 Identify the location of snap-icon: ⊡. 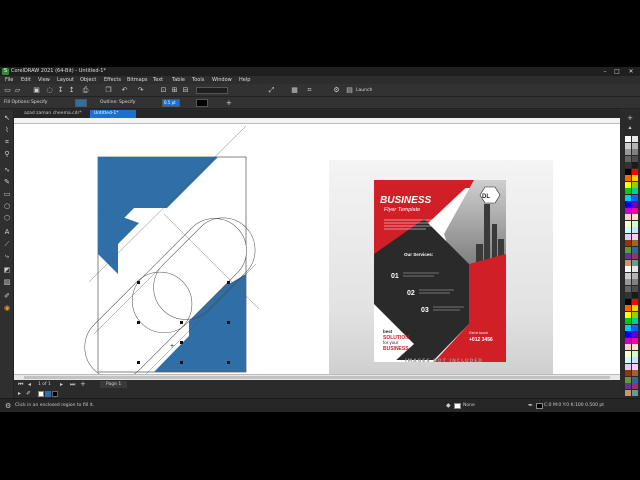
(163, 90).